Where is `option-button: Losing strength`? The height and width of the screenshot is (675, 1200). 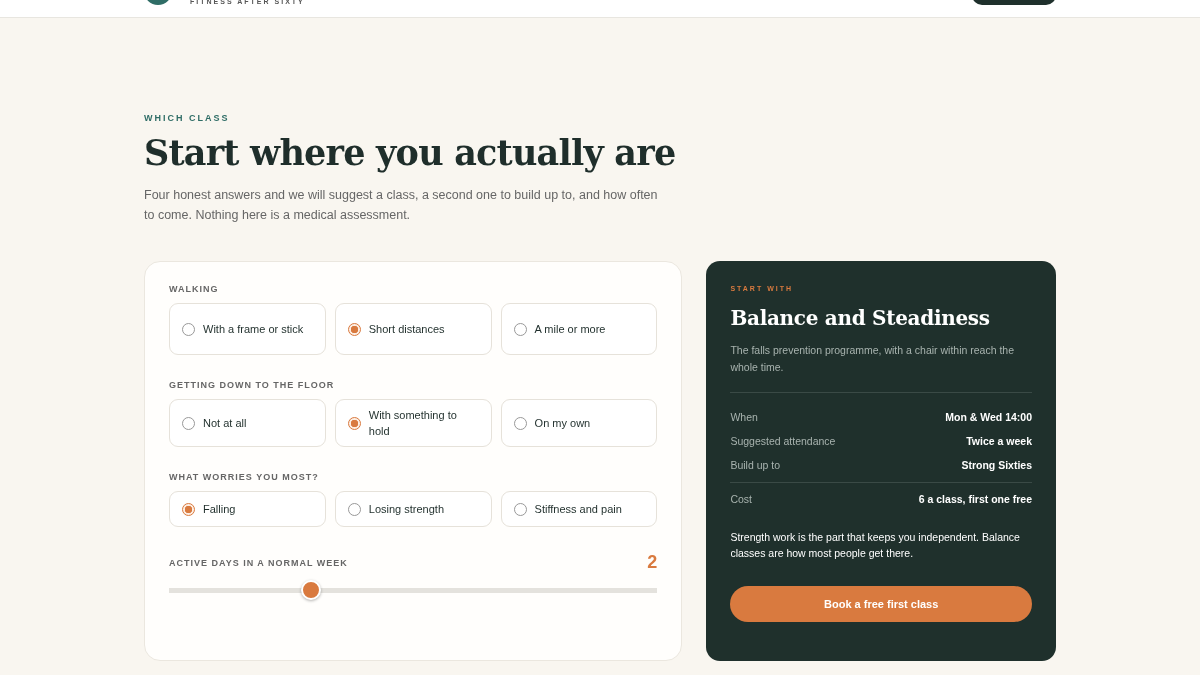 option-button: Losing strength is located at coordinates (413, 509).